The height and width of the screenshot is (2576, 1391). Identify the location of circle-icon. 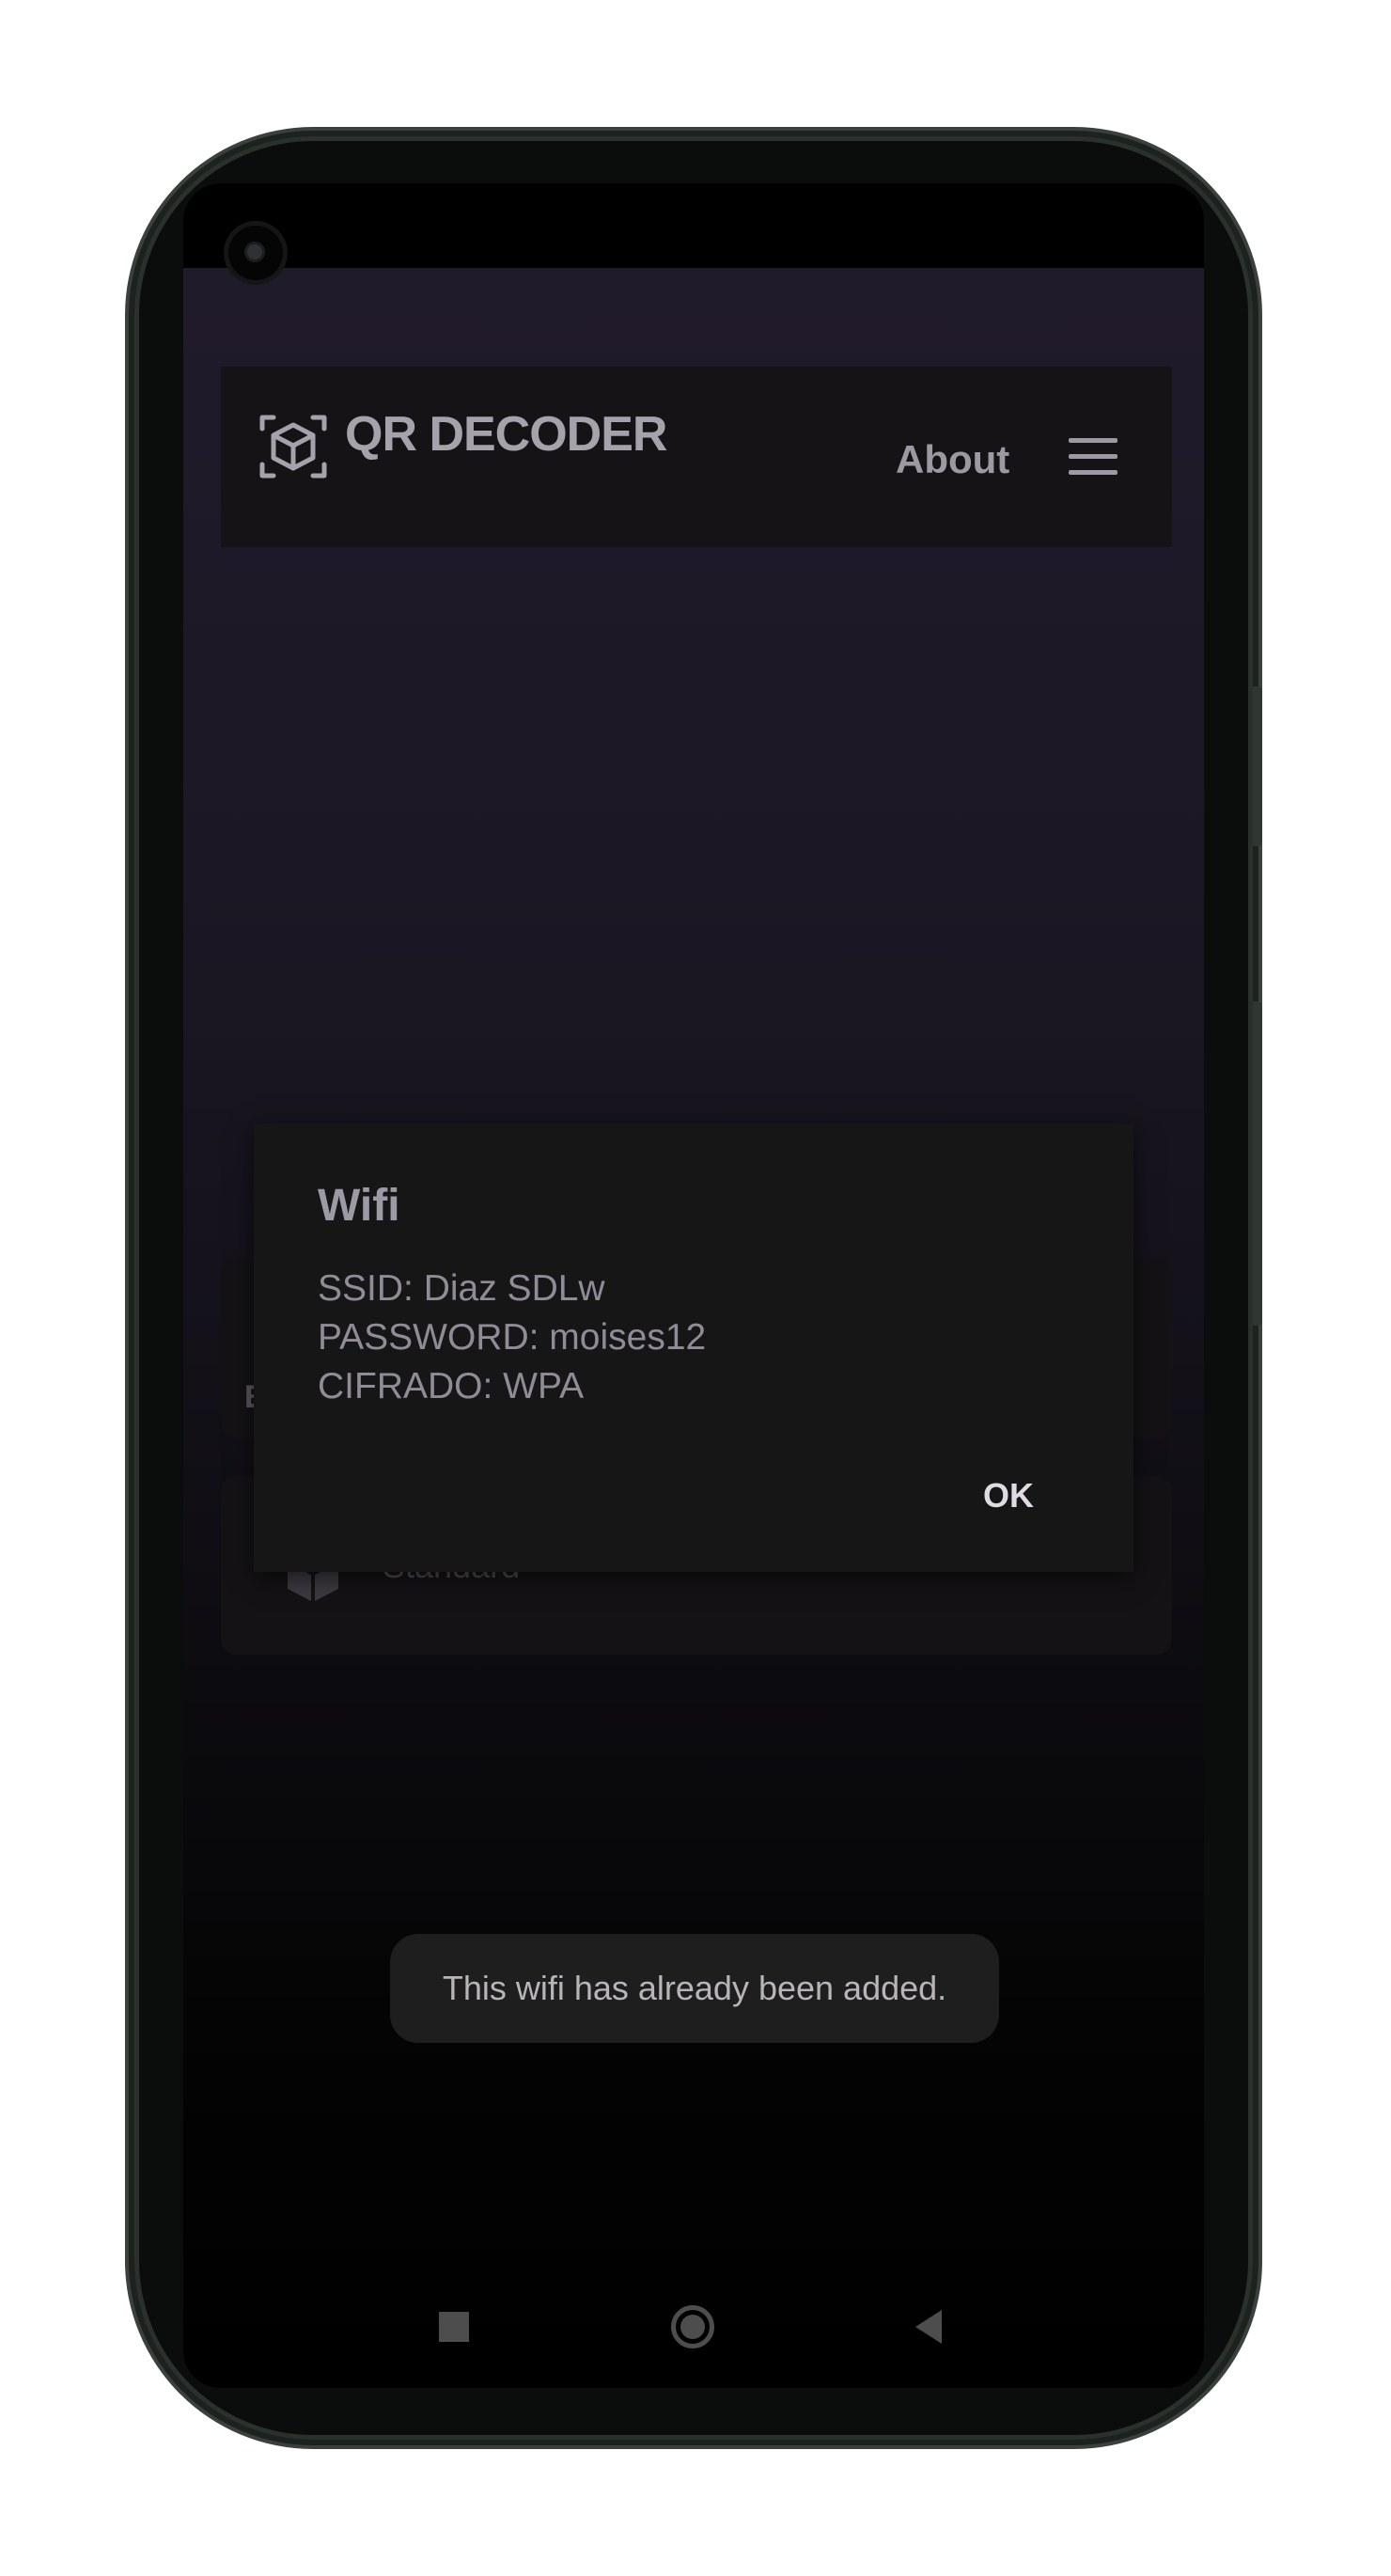
(693, 2327).